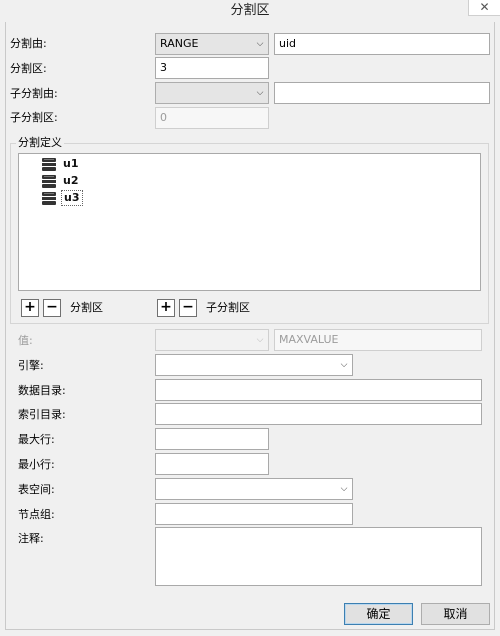 Image resolution: width=500 pixels, height=636 pixels. I want to click on remove-partition-button: −, so click(52, 308).